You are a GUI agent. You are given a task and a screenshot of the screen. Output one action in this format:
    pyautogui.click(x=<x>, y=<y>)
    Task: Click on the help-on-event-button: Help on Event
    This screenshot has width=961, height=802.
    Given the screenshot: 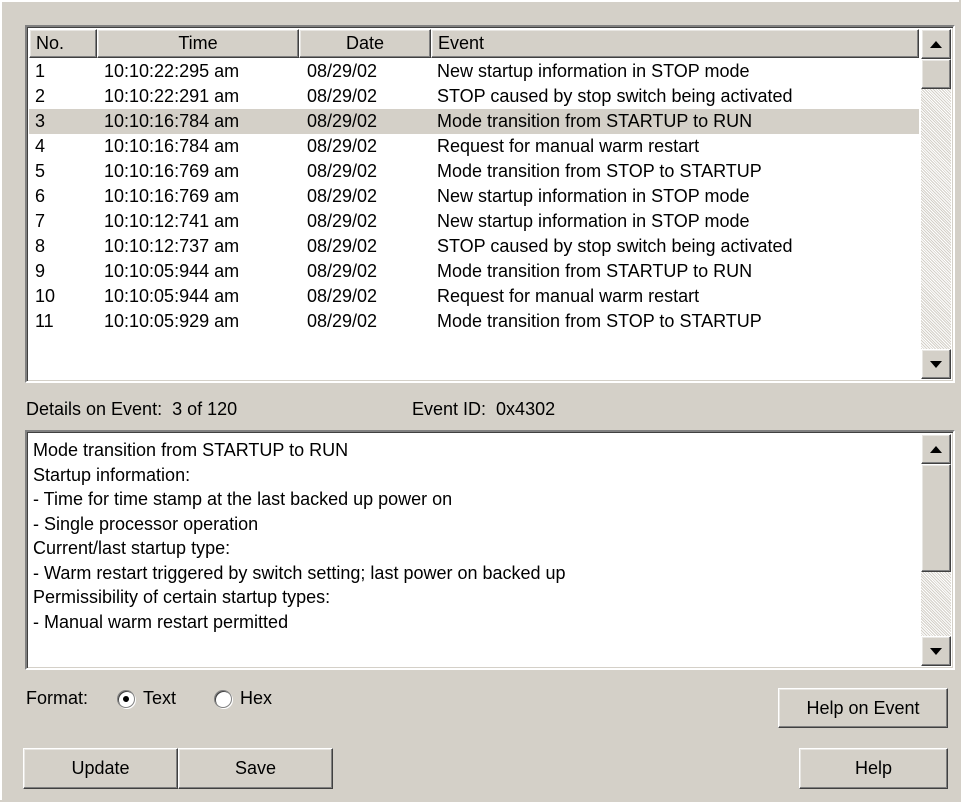 What is the action you would take?
    pyautogui.click(x=863, y=708)
    